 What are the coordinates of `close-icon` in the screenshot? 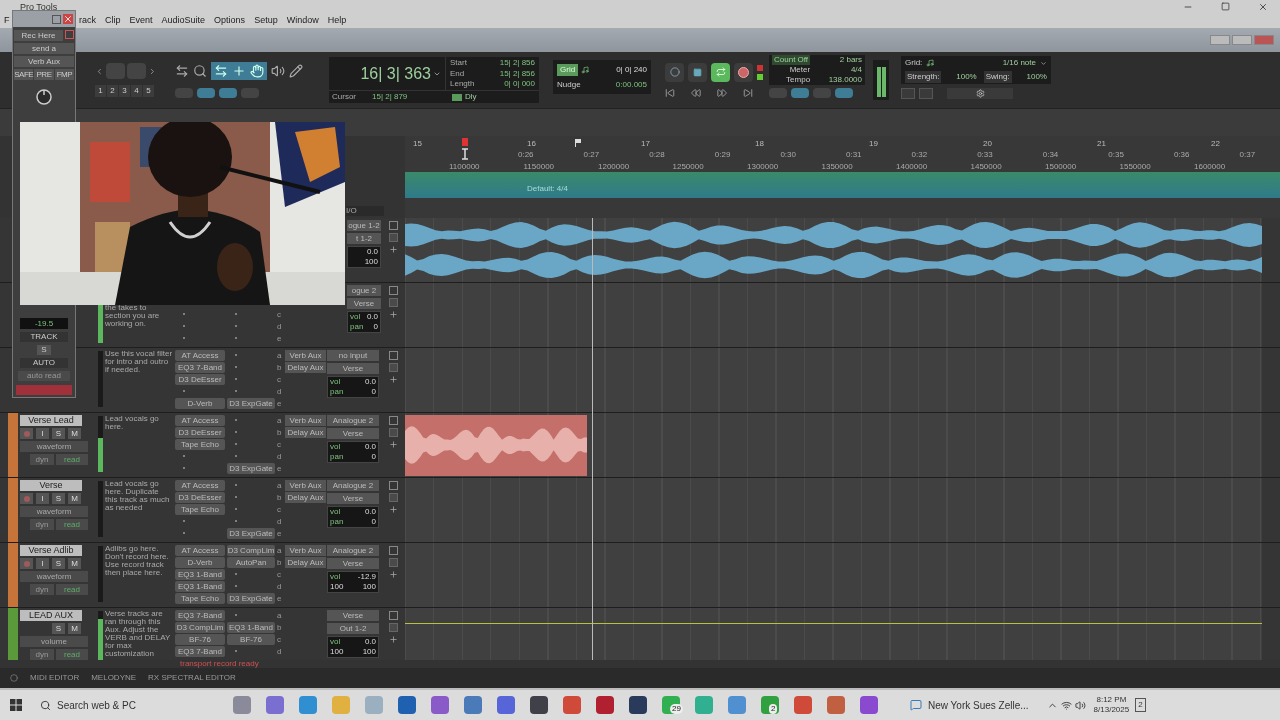 It's located at (68, 19).